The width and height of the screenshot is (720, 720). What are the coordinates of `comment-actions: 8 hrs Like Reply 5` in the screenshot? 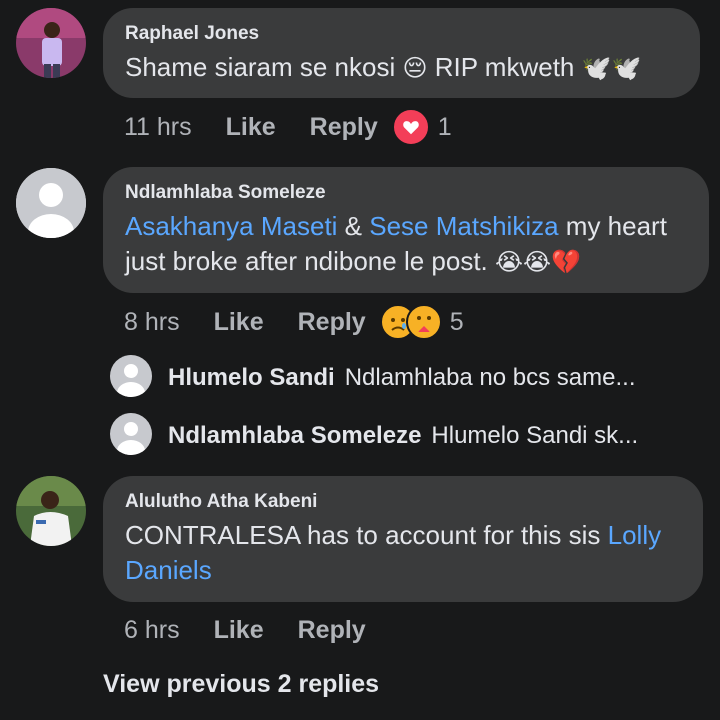 It's located at (294, 322).